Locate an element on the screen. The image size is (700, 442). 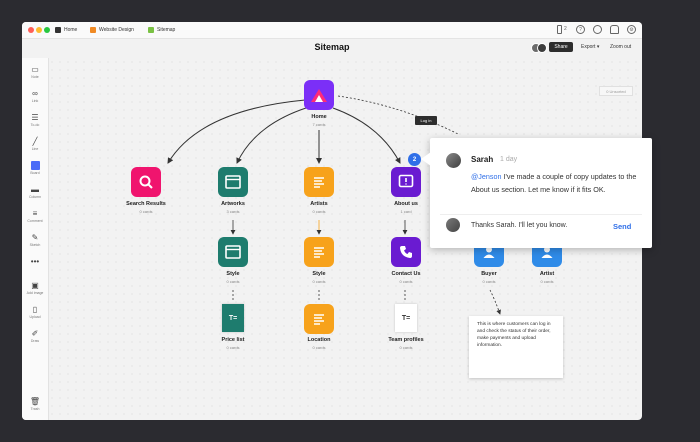
maximize-window-button is located at coordinates (47, 30).